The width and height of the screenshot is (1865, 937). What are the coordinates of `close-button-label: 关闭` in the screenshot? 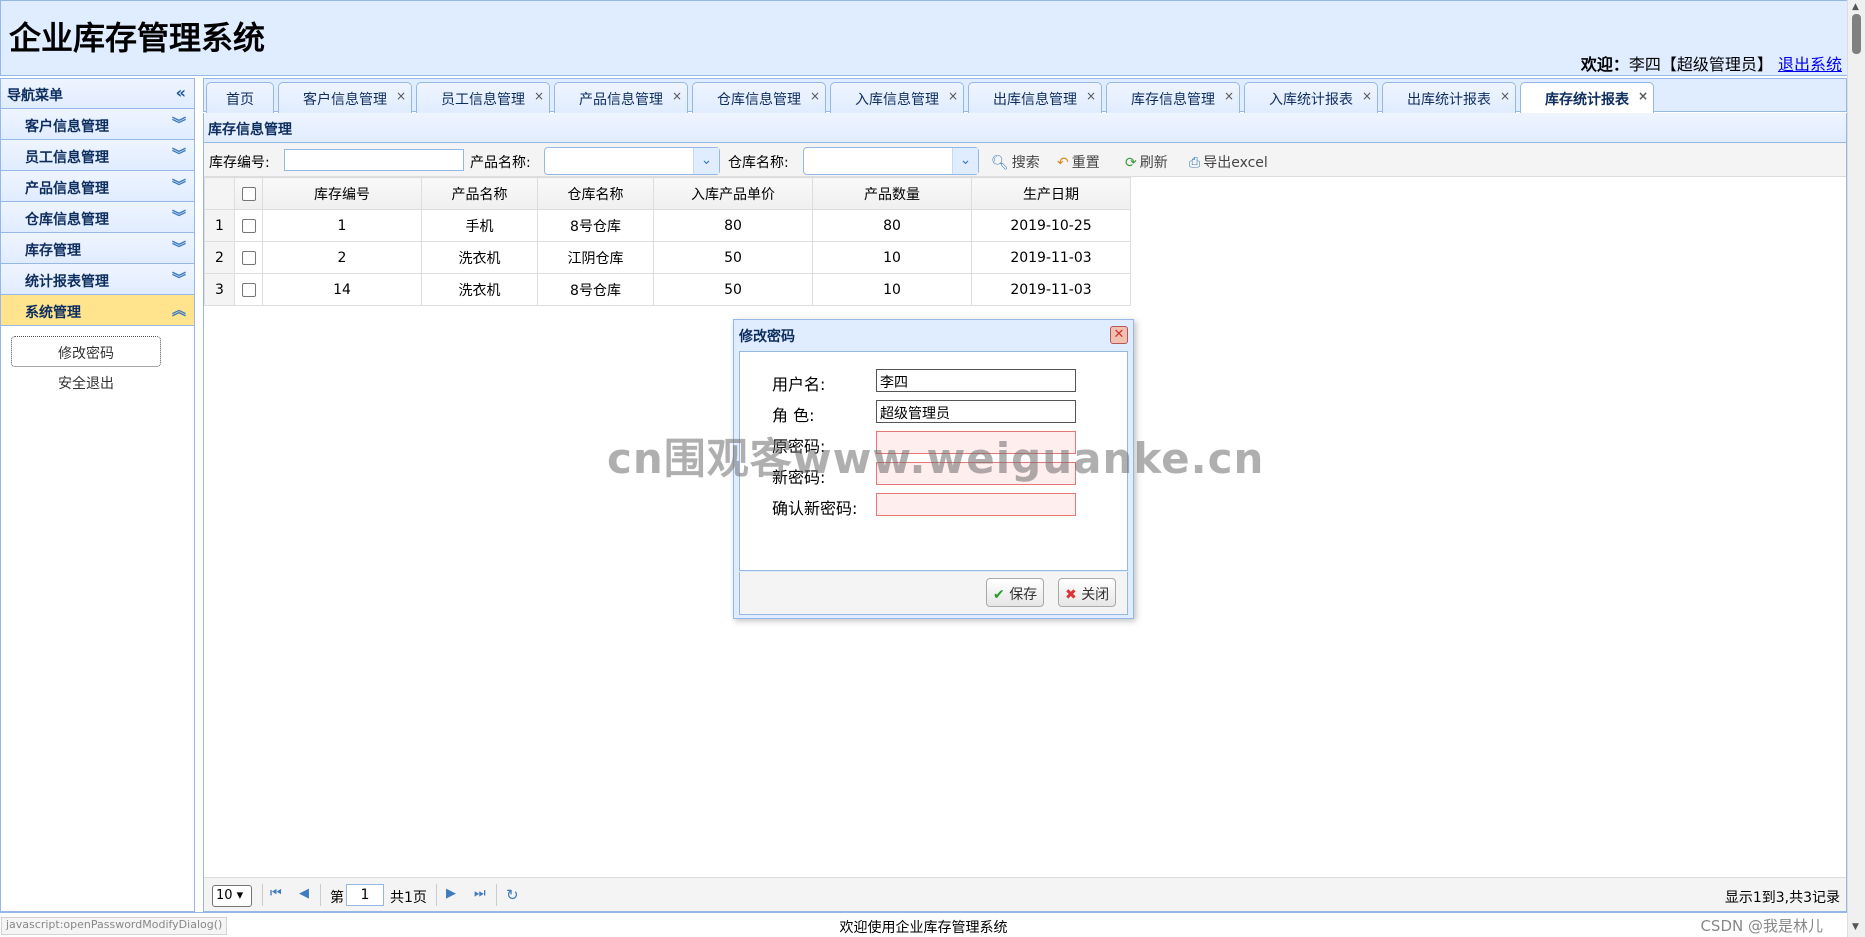 It's located at (1095, 595).